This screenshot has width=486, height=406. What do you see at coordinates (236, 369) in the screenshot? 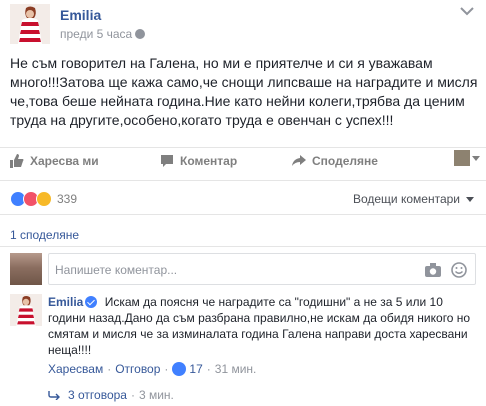
I see `comment-time: 31 мин.` at bounding box center [236, 369].